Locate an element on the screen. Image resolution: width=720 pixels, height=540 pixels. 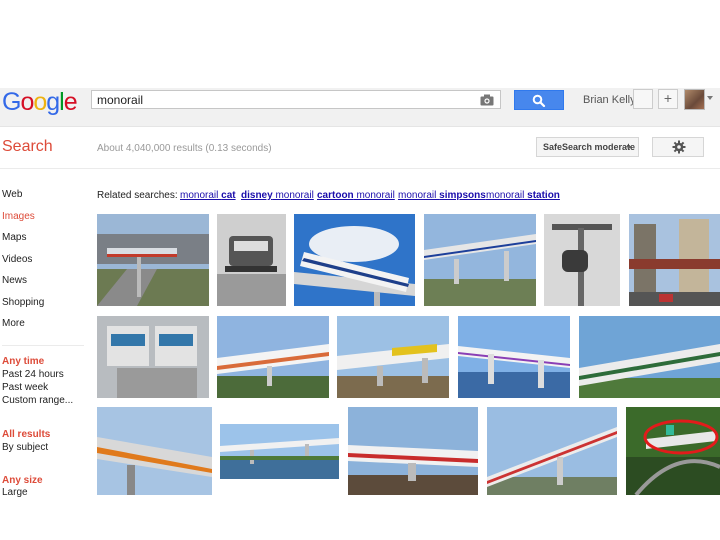
account-name: Brian Kelly is located at coordinates (609, 100).